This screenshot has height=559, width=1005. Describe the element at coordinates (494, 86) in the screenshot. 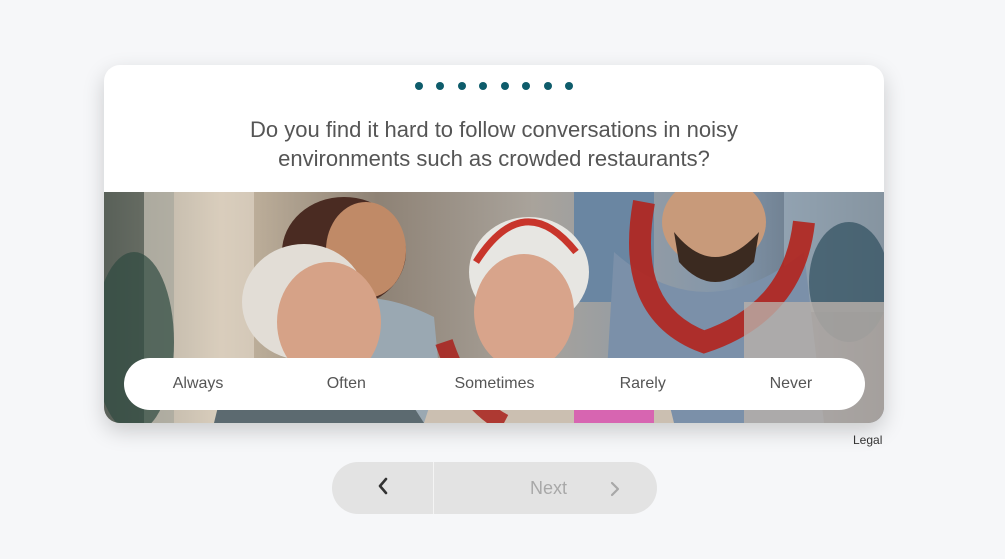

I see `progress-dots` at that location.